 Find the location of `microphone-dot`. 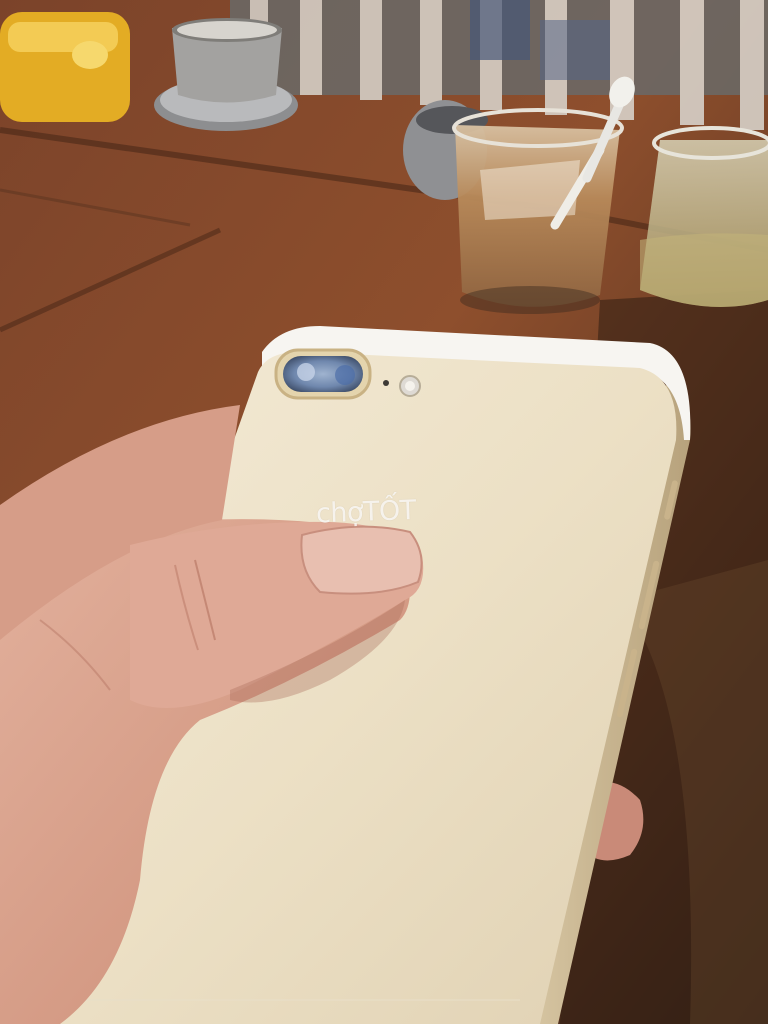

microphone-dot is located at coordinates (386, 383).